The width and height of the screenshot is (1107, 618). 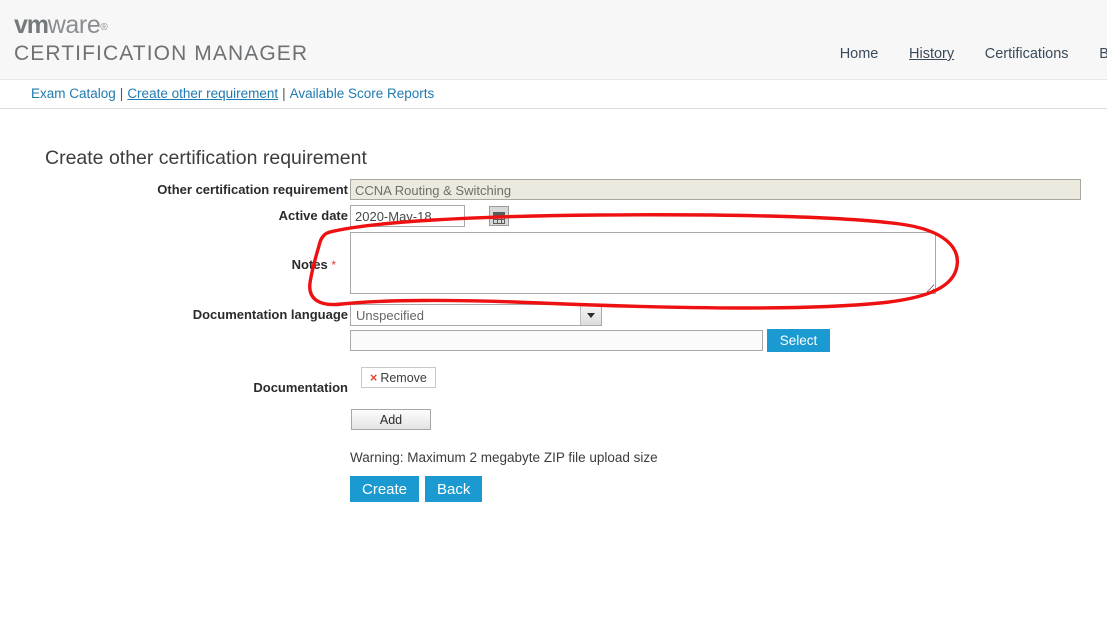 I want to click on notes-textarea, so click(x=643, y=263).